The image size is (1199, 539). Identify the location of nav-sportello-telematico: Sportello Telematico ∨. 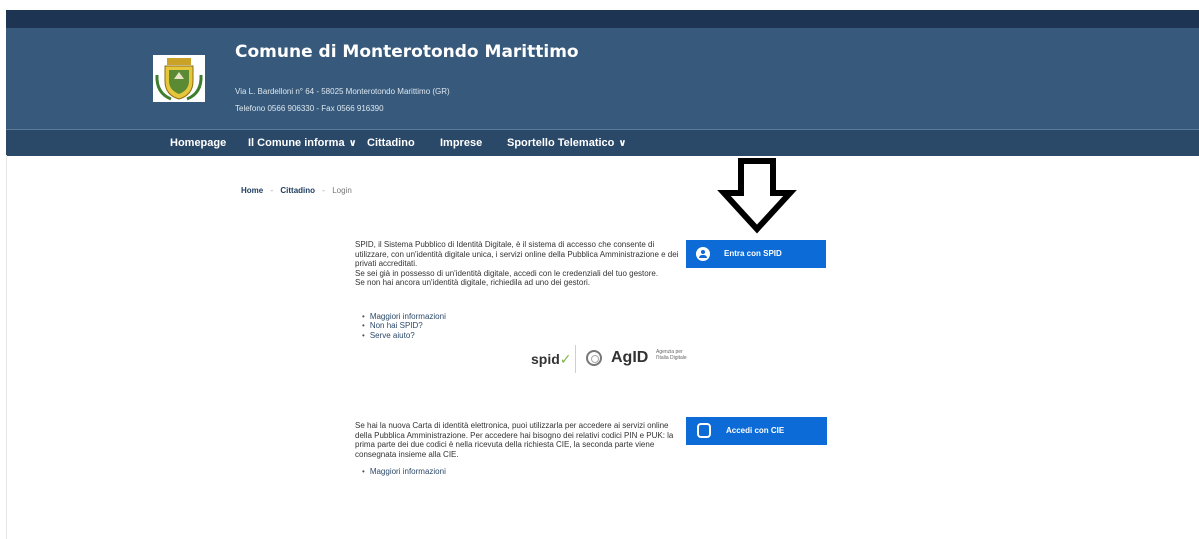
(567, 143).